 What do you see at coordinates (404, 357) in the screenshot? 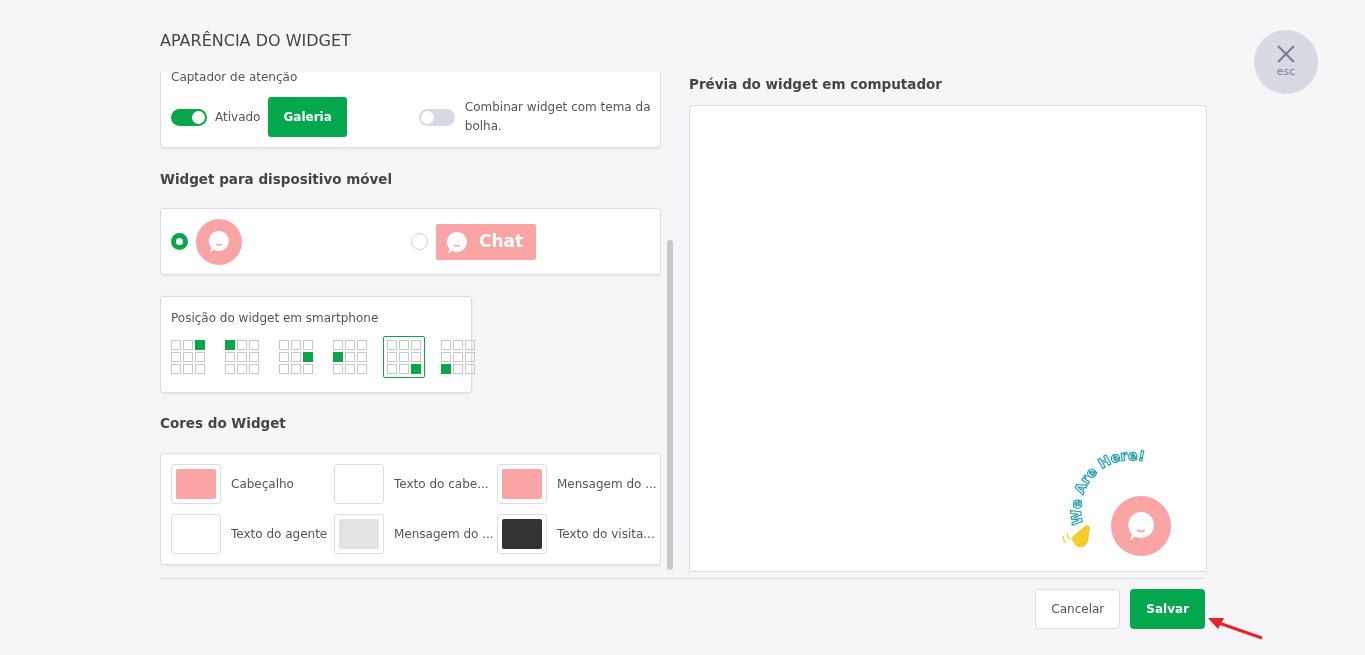
I see `position-option` at bounding box center [404, 357].